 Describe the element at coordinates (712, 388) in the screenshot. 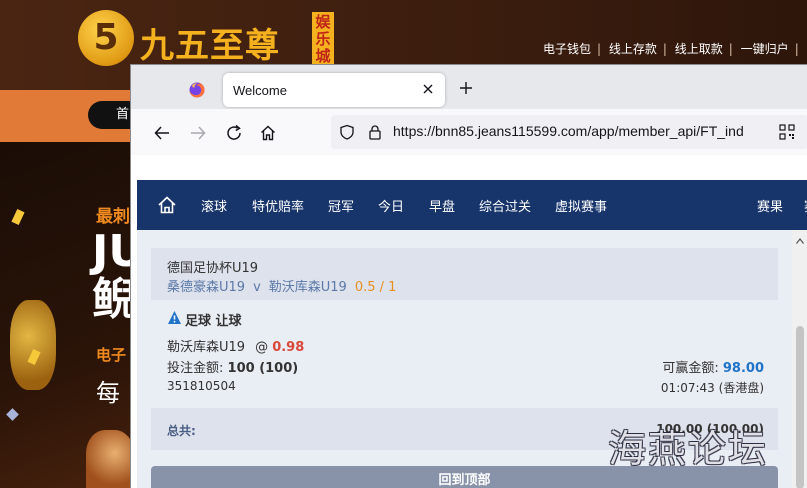

I see `bet-time: 01:07:43 (香港盘)` at that location.